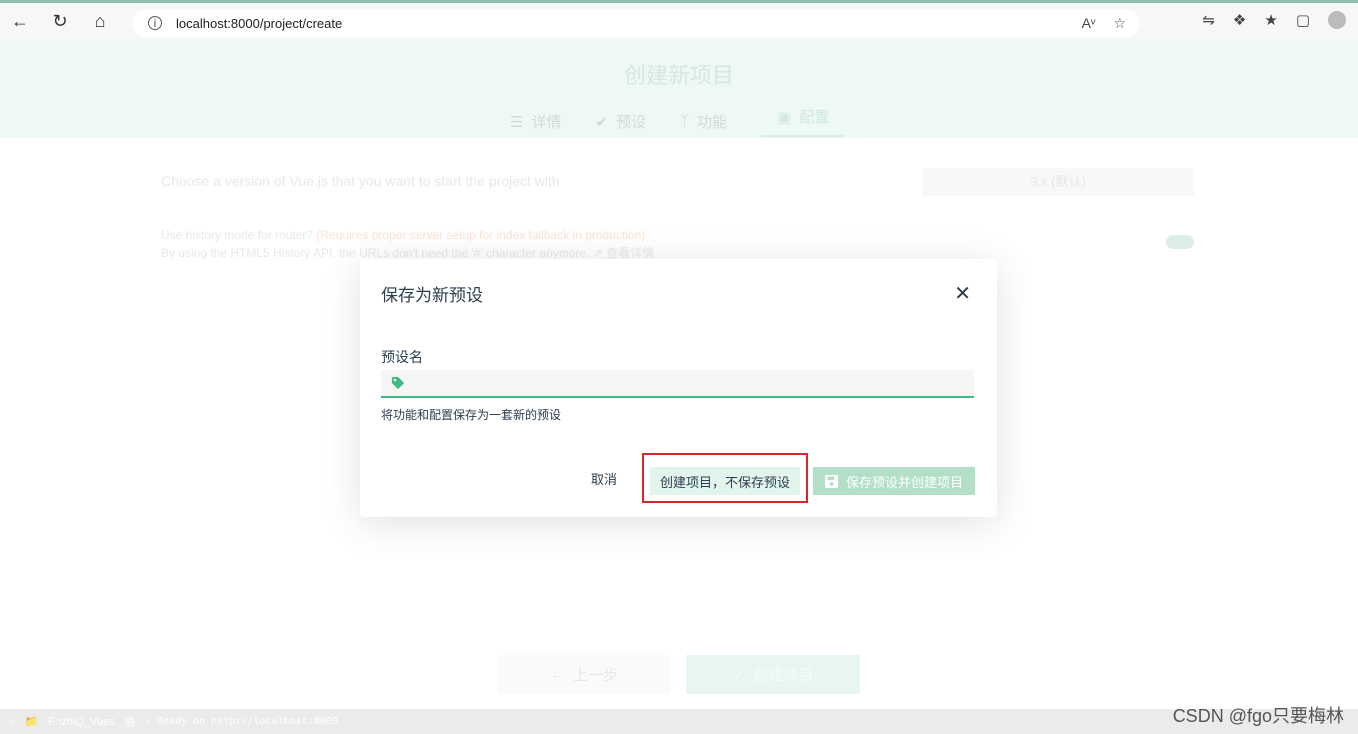 The image size is (1358, 734). I want to click on sync-icon: ⇋, so click(1208, 20).